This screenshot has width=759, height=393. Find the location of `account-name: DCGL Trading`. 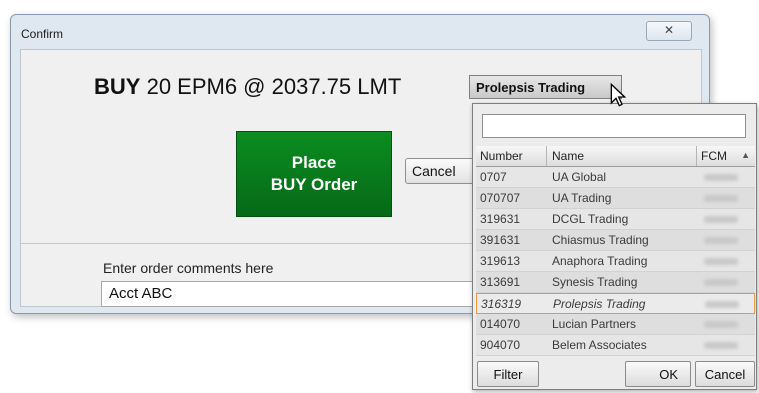

account-name: DCGL Trading is located at coordinates (590, 219).